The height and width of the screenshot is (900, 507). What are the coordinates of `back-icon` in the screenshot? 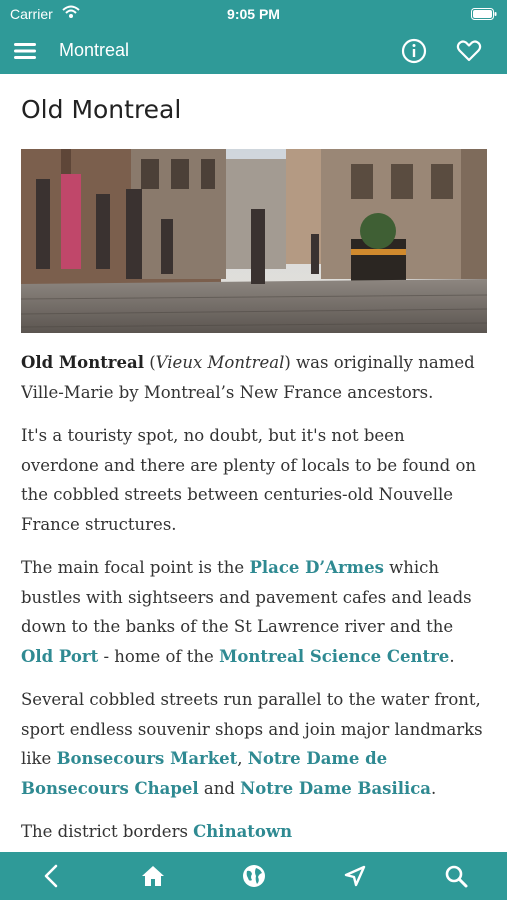 It's located at (52, 876).